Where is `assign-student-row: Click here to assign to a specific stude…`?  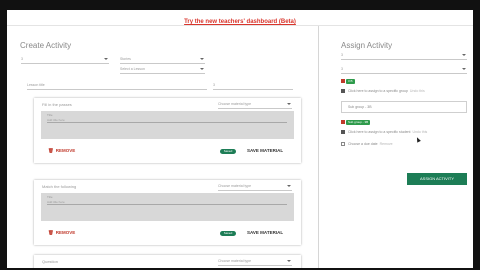 assign-student-row: Click here to assign to a specific stude… is located at coordinates (384, 132).